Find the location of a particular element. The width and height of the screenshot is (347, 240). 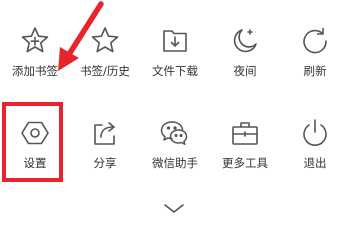

bookmarks-history-label: 书签/历史 is located at coordinates (105, 71).